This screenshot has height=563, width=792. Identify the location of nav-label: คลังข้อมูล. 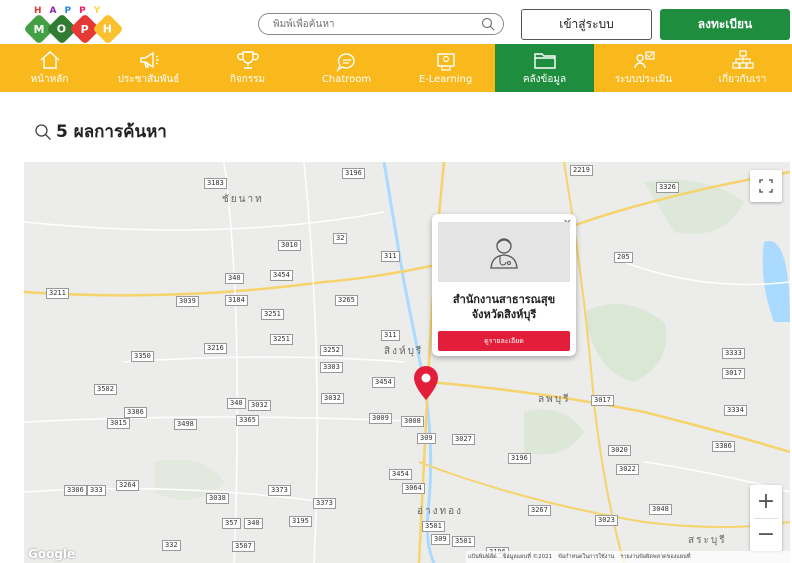
(544, 79).